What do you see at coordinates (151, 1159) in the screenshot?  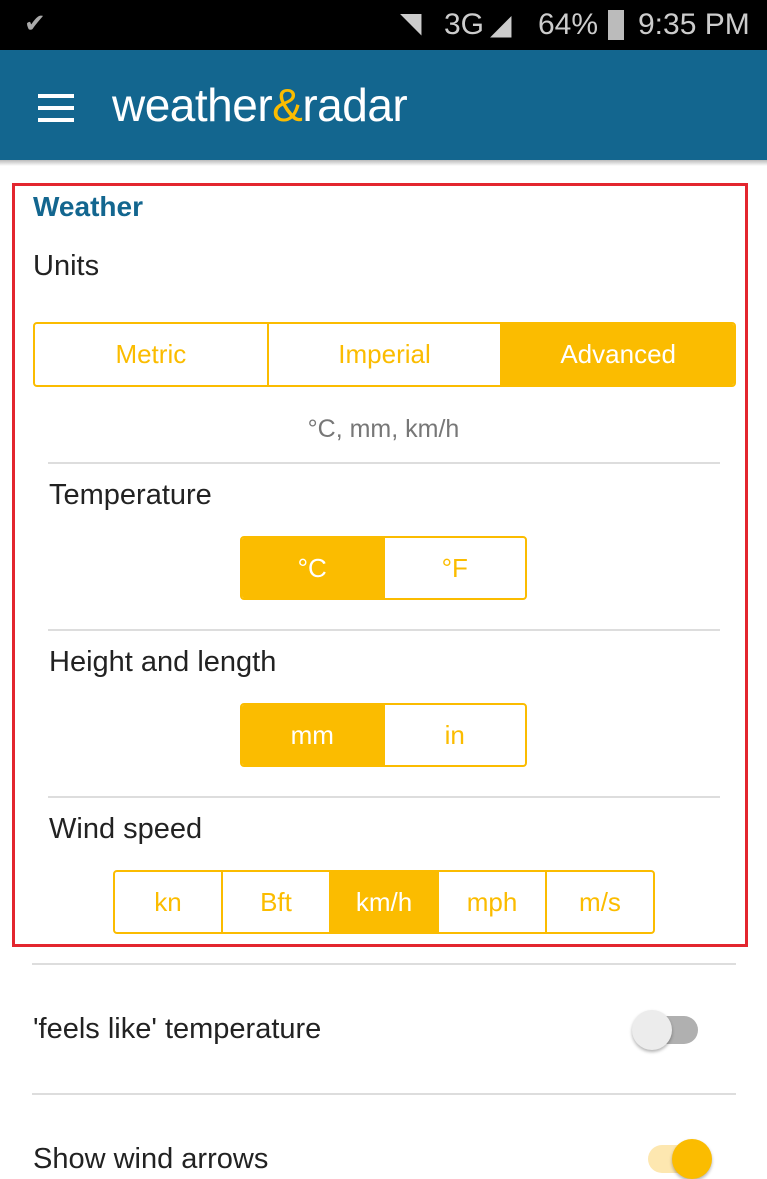 I see `wind-arrows-label: Show wind arrows` at bounding box center [151, 1159].